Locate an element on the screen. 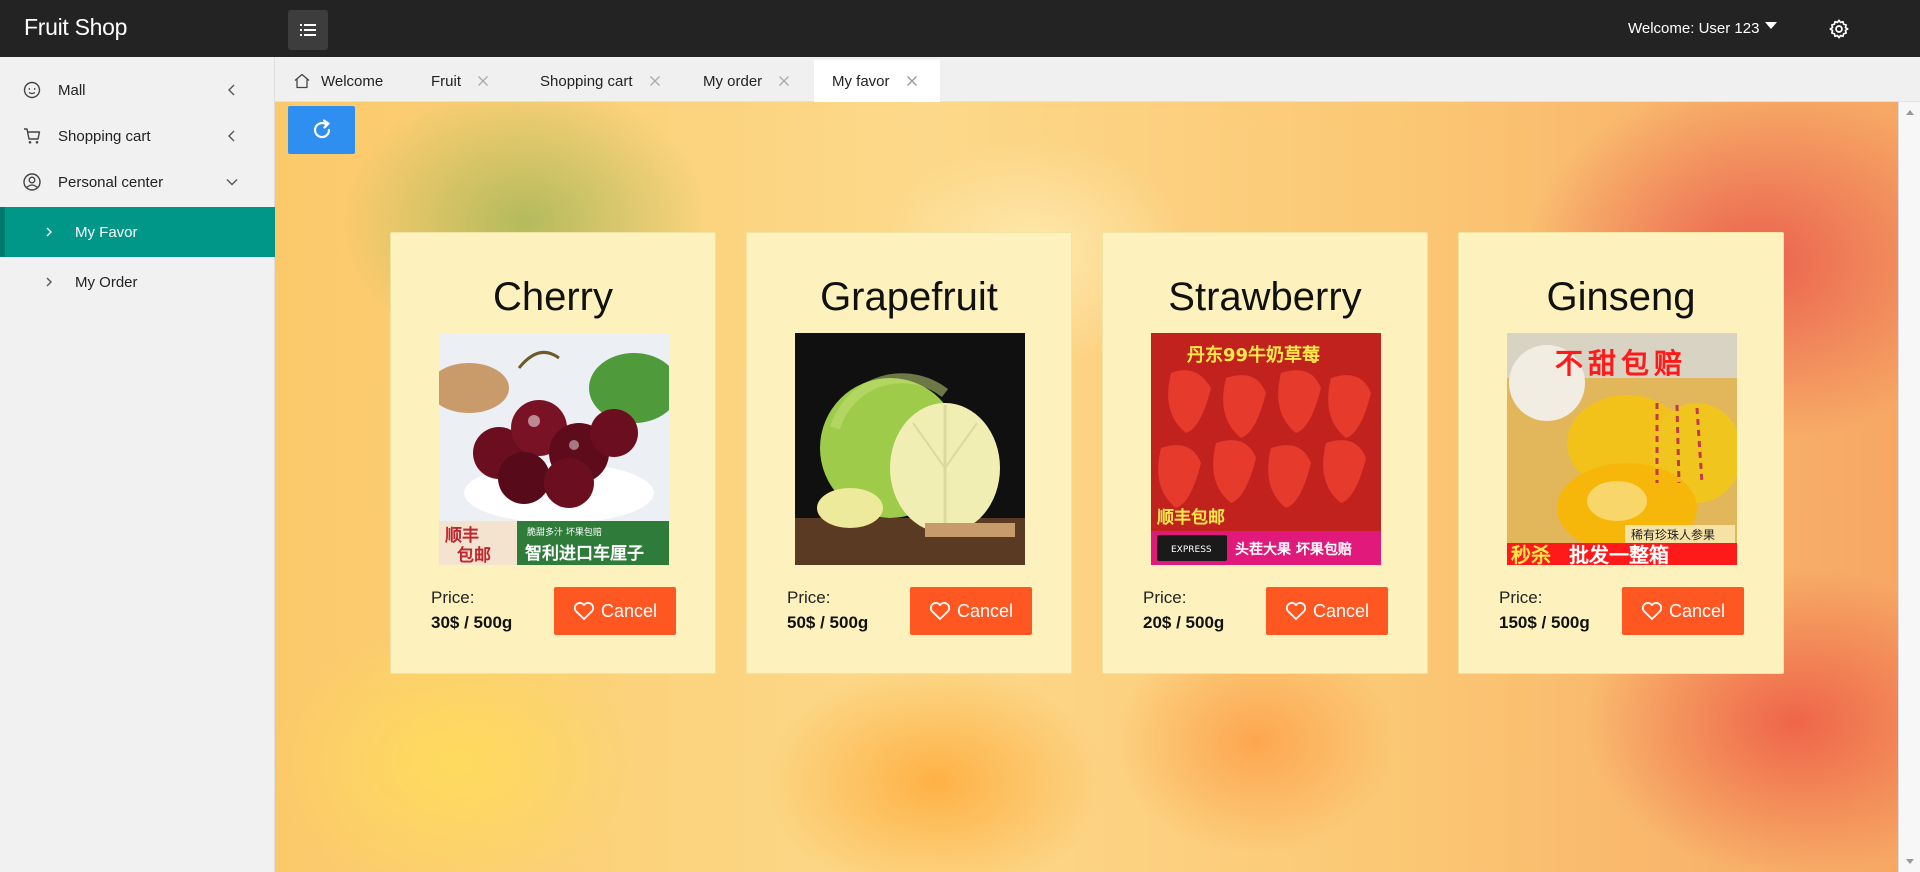 The image size is (1920, 872). user-menu: Welcome: User 123 is located at coordinates (1703, 28).